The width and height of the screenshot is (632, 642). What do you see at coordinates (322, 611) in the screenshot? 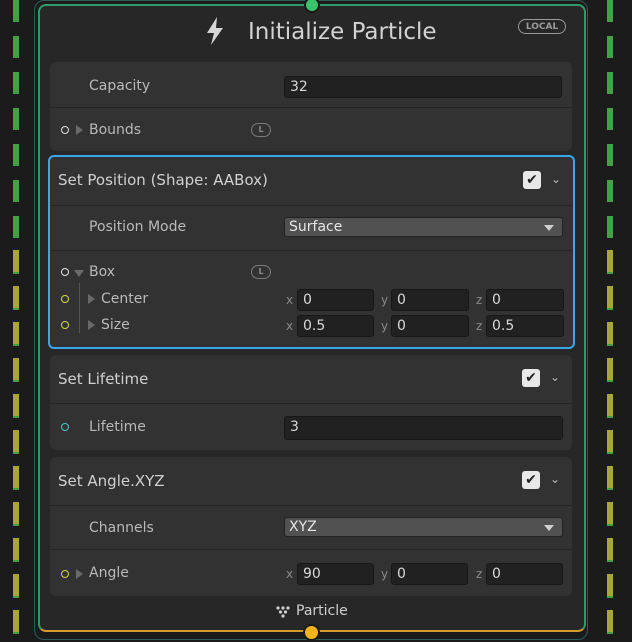
I see `footer-label: Particle` at bounding box center [322, 611].